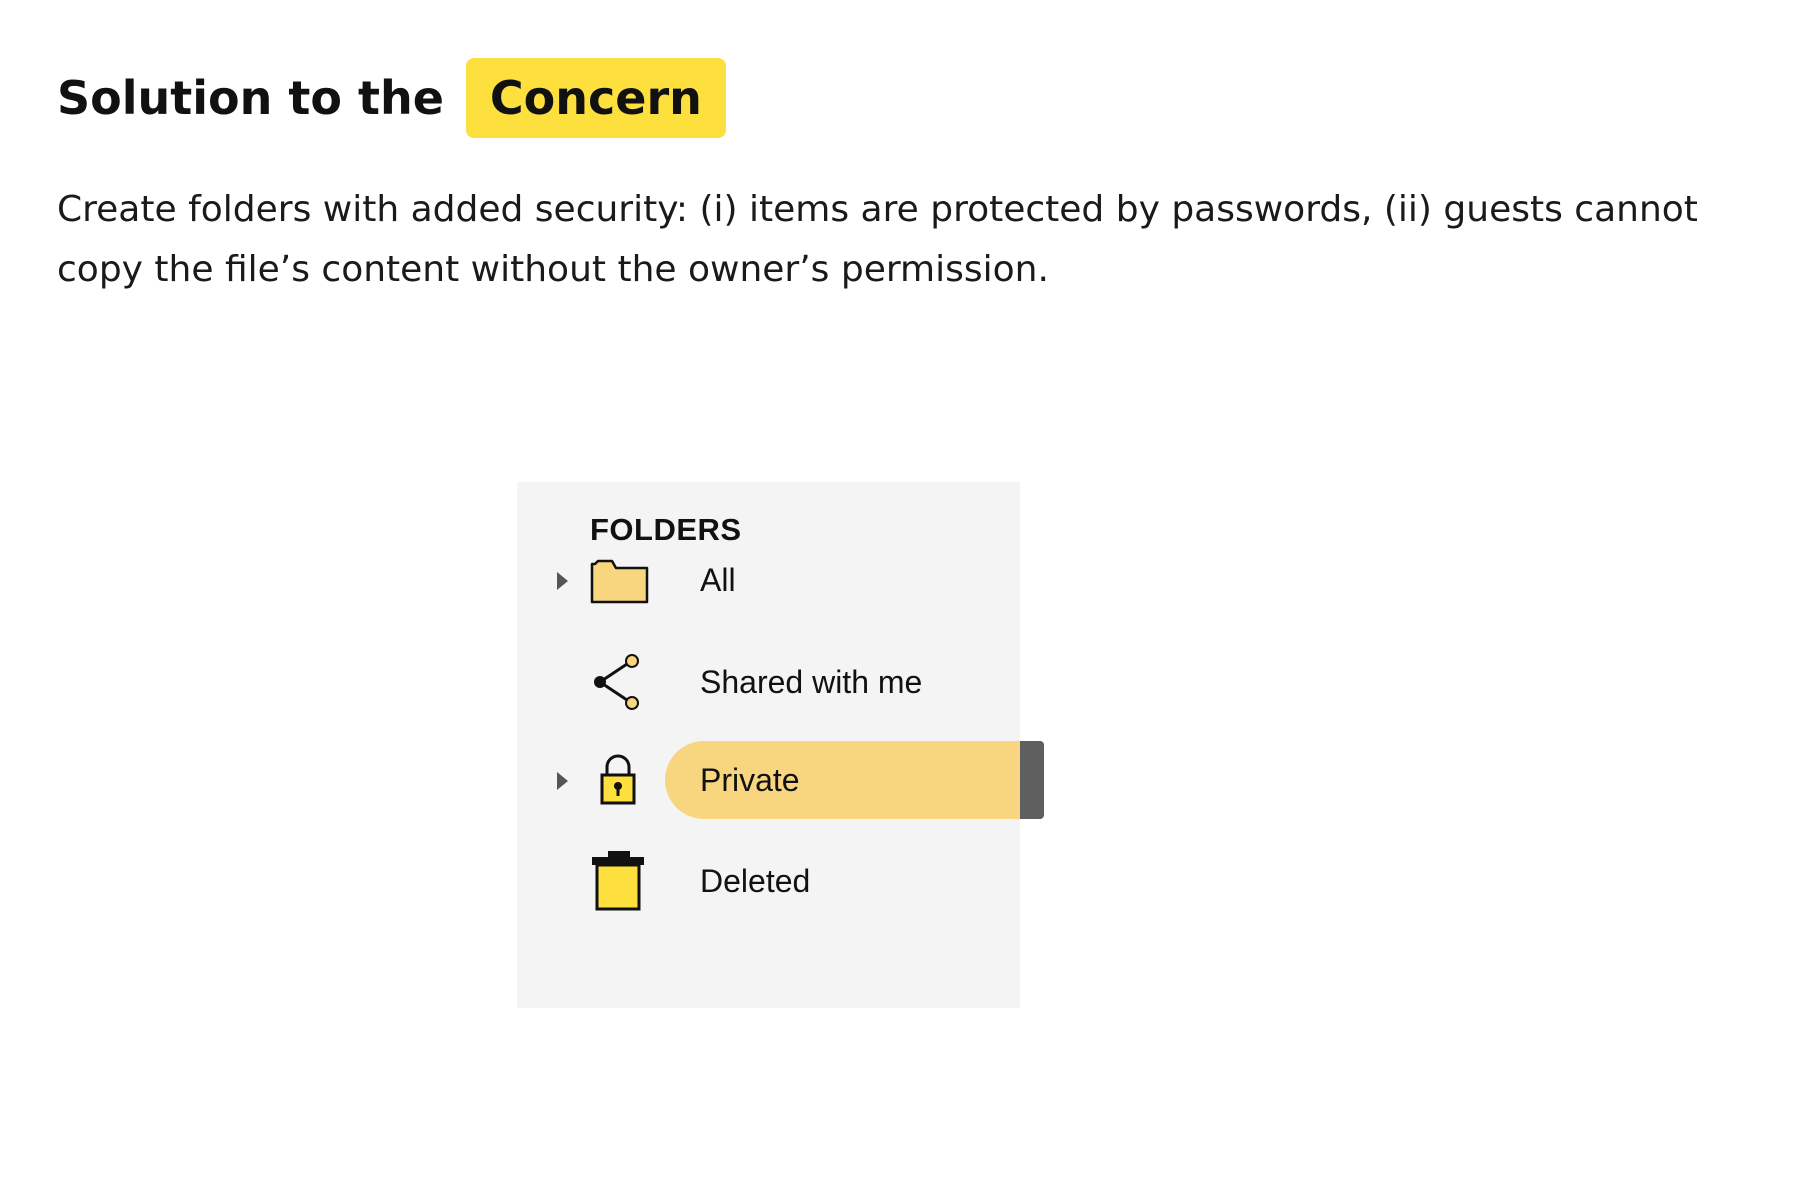 The image size is (1800, 1200). Describe the element at coordinates (811, 682) in the screenshot. I see `folder-item-label: Shared with me` at that location.